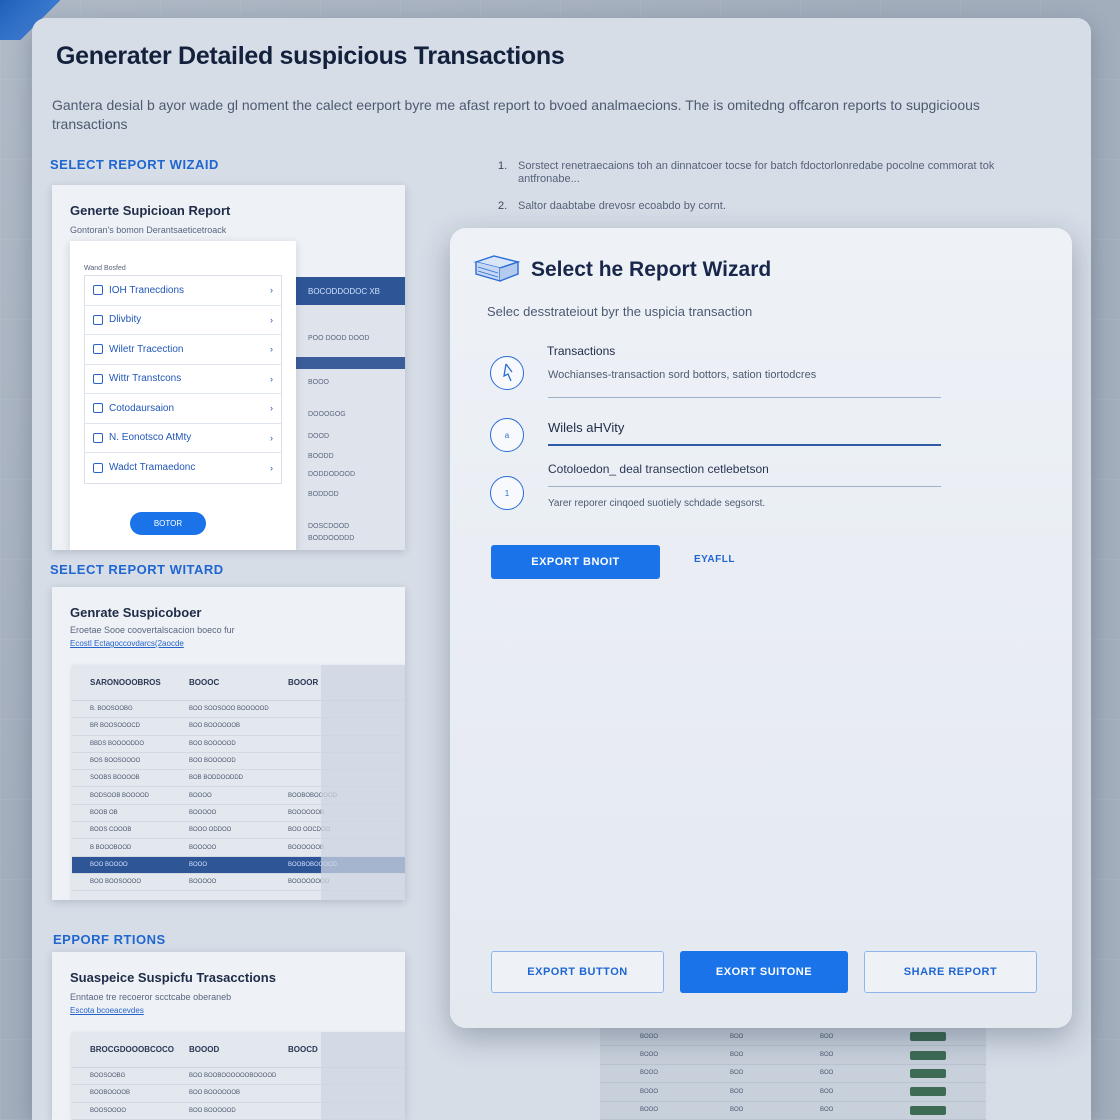  I want to click on menu-item: Wiletr Tracection ›, so click(183, 350).